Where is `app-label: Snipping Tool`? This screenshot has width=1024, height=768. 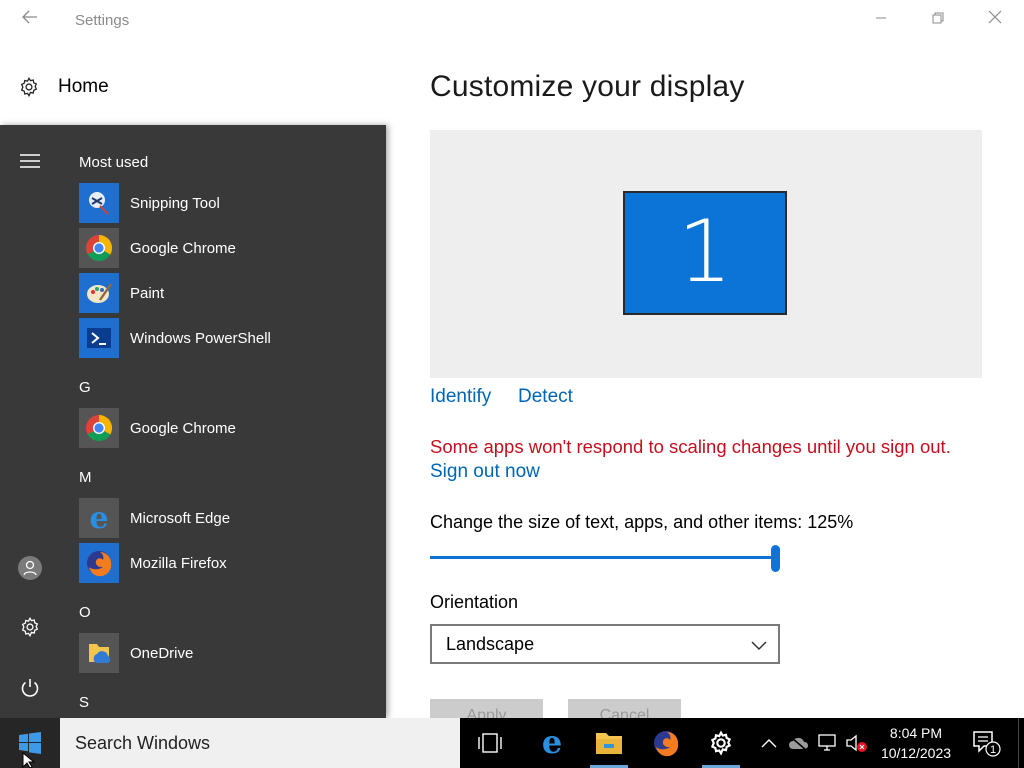
app-label: Snipping Tool is located at coordinates (175, 203).